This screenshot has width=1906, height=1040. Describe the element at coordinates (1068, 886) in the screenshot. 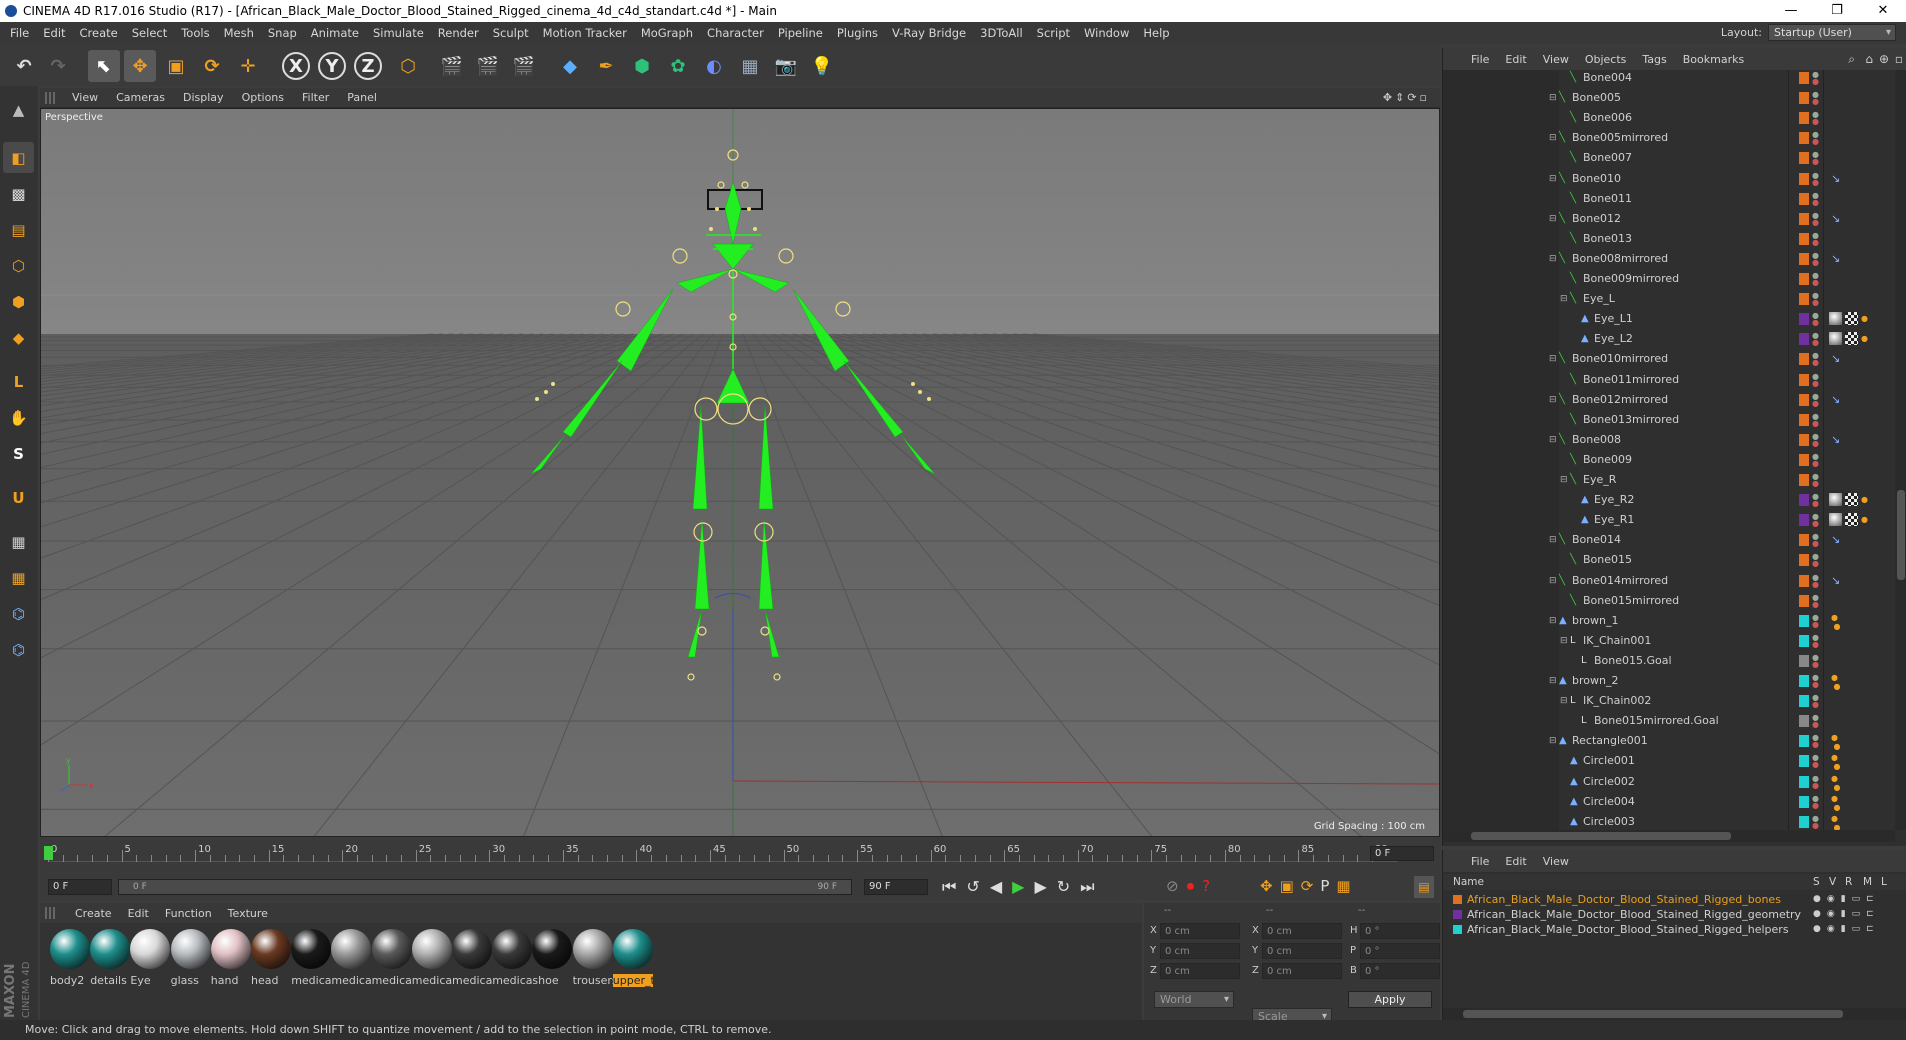

I see `next-keyframe-icon: ↻` at that location.